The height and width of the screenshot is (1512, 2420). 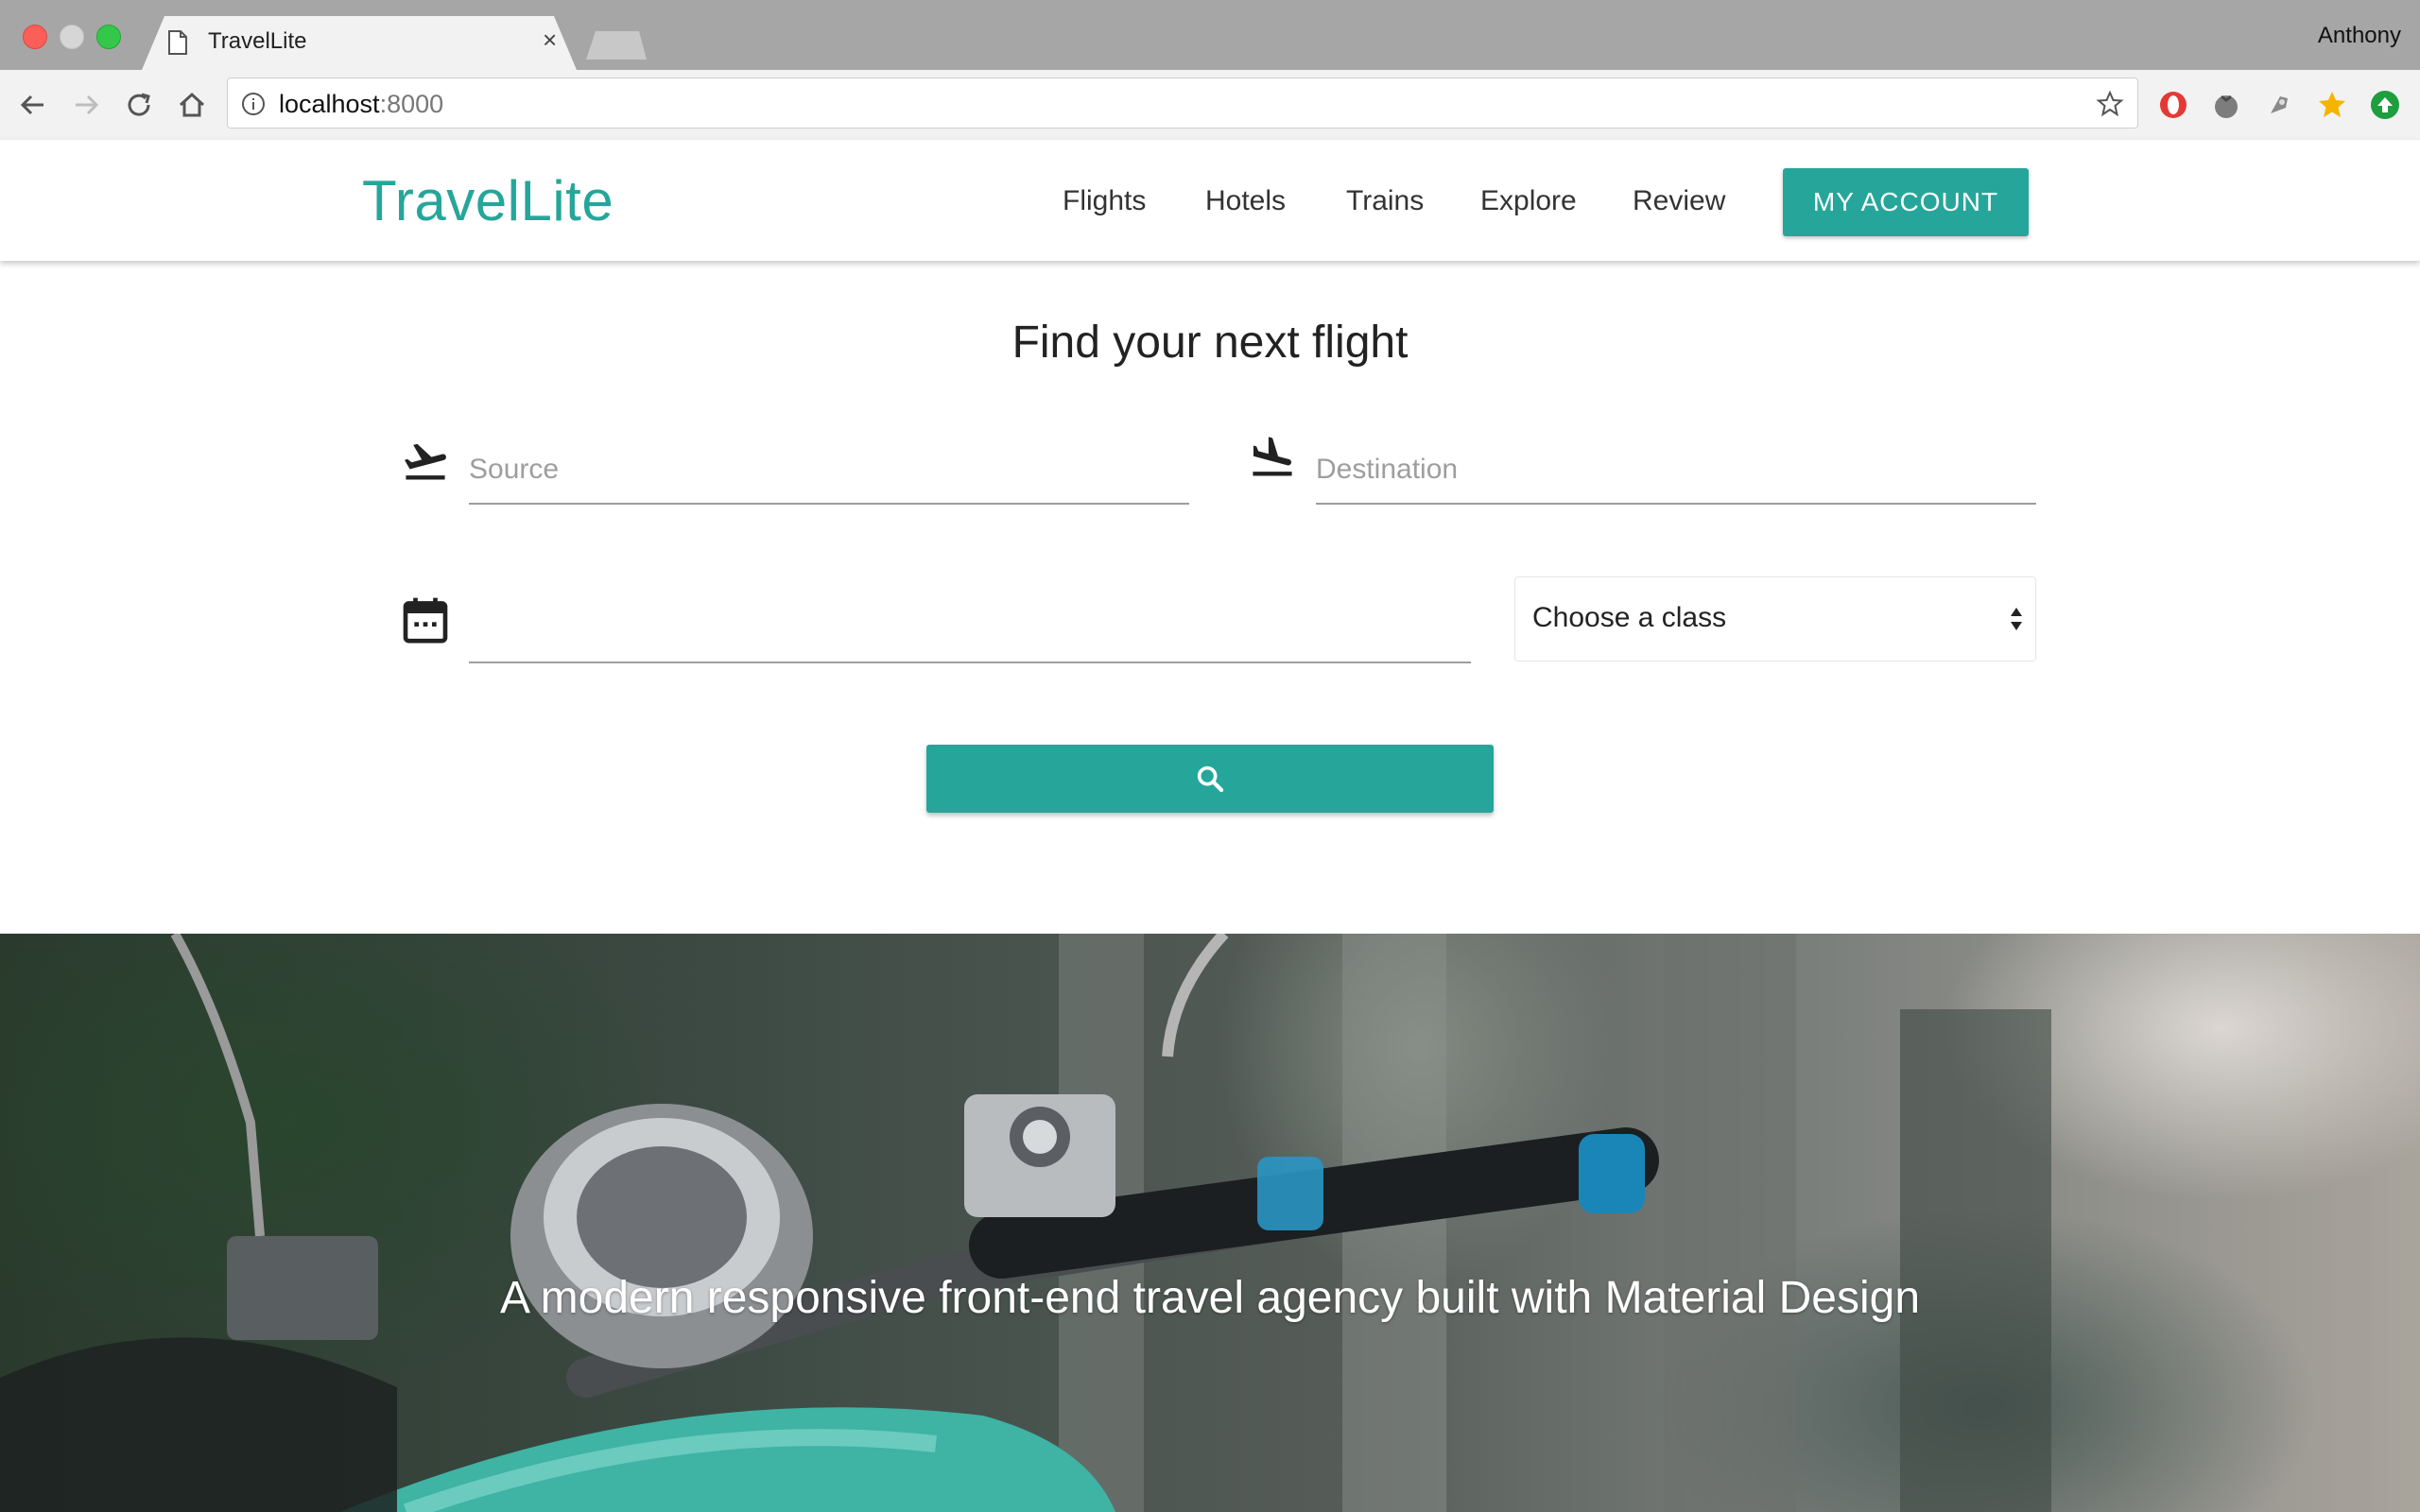 I want to click on browser-toolbar: localhost:8000, so click(x=1210, y=105).